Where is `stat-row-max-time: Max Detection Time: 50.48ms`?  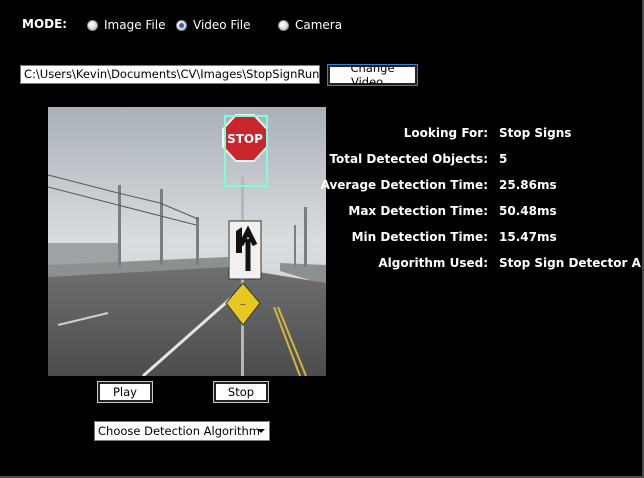
stat-row-max-time: Max Detection Time: 50.48ms is located at coordinates (485, 217).